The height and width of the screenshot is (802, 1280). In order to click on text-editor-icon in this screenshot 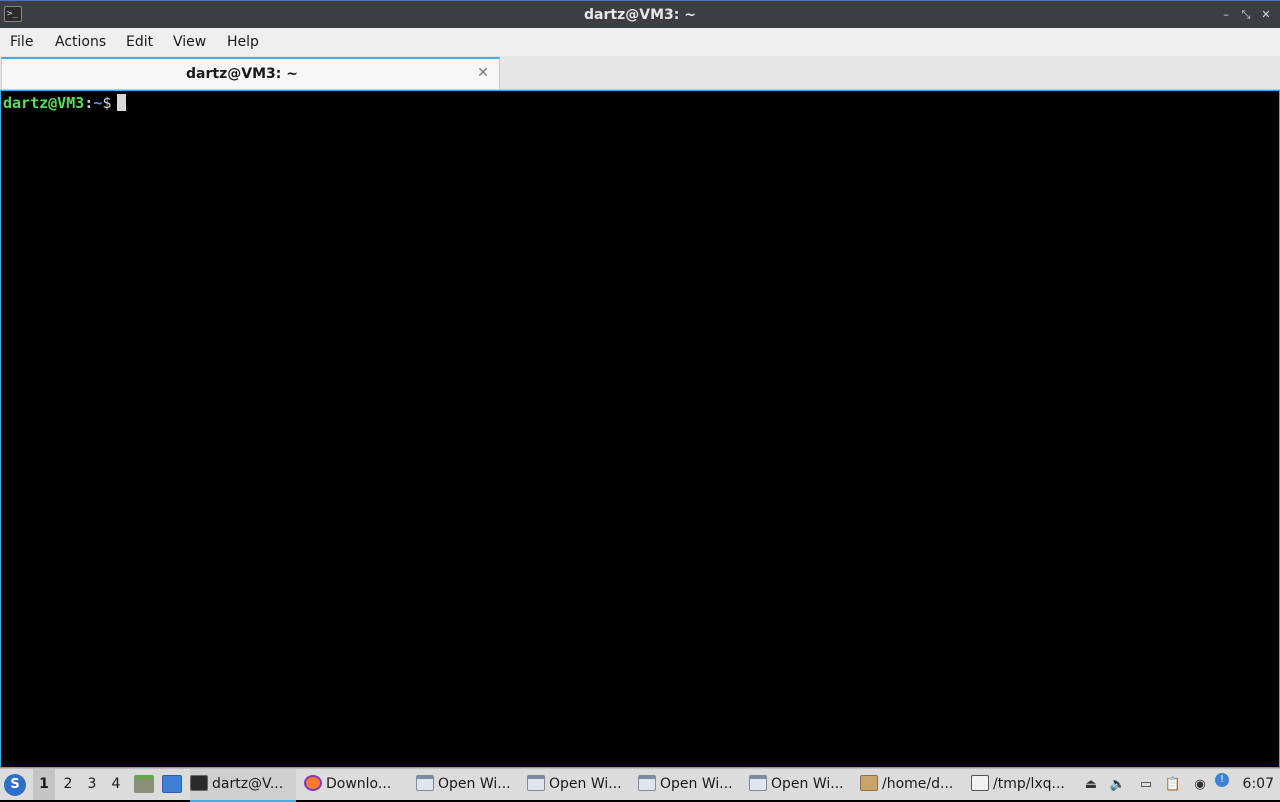, I will do `click(980, 783)`.